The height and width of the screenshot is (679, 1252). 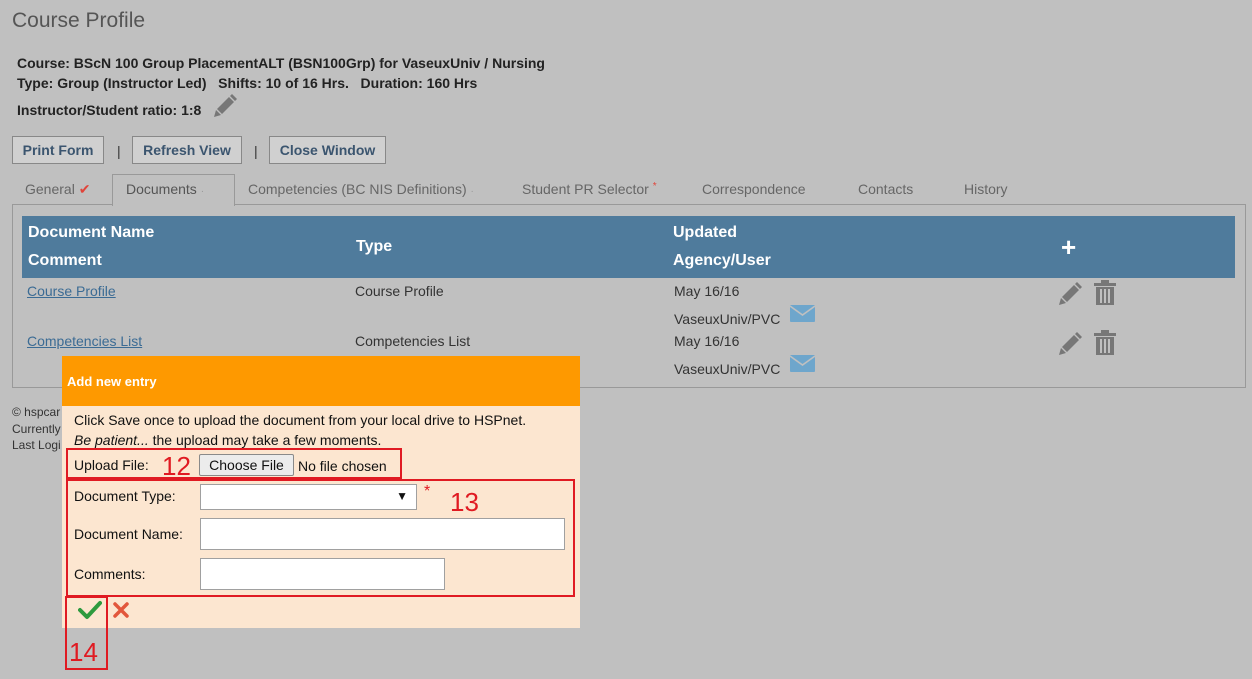 What do you see at coordinates (265, 440) in the screenshot?
I see `upload-note: the upload may take a few moments.` at bounding box center [265, 440].